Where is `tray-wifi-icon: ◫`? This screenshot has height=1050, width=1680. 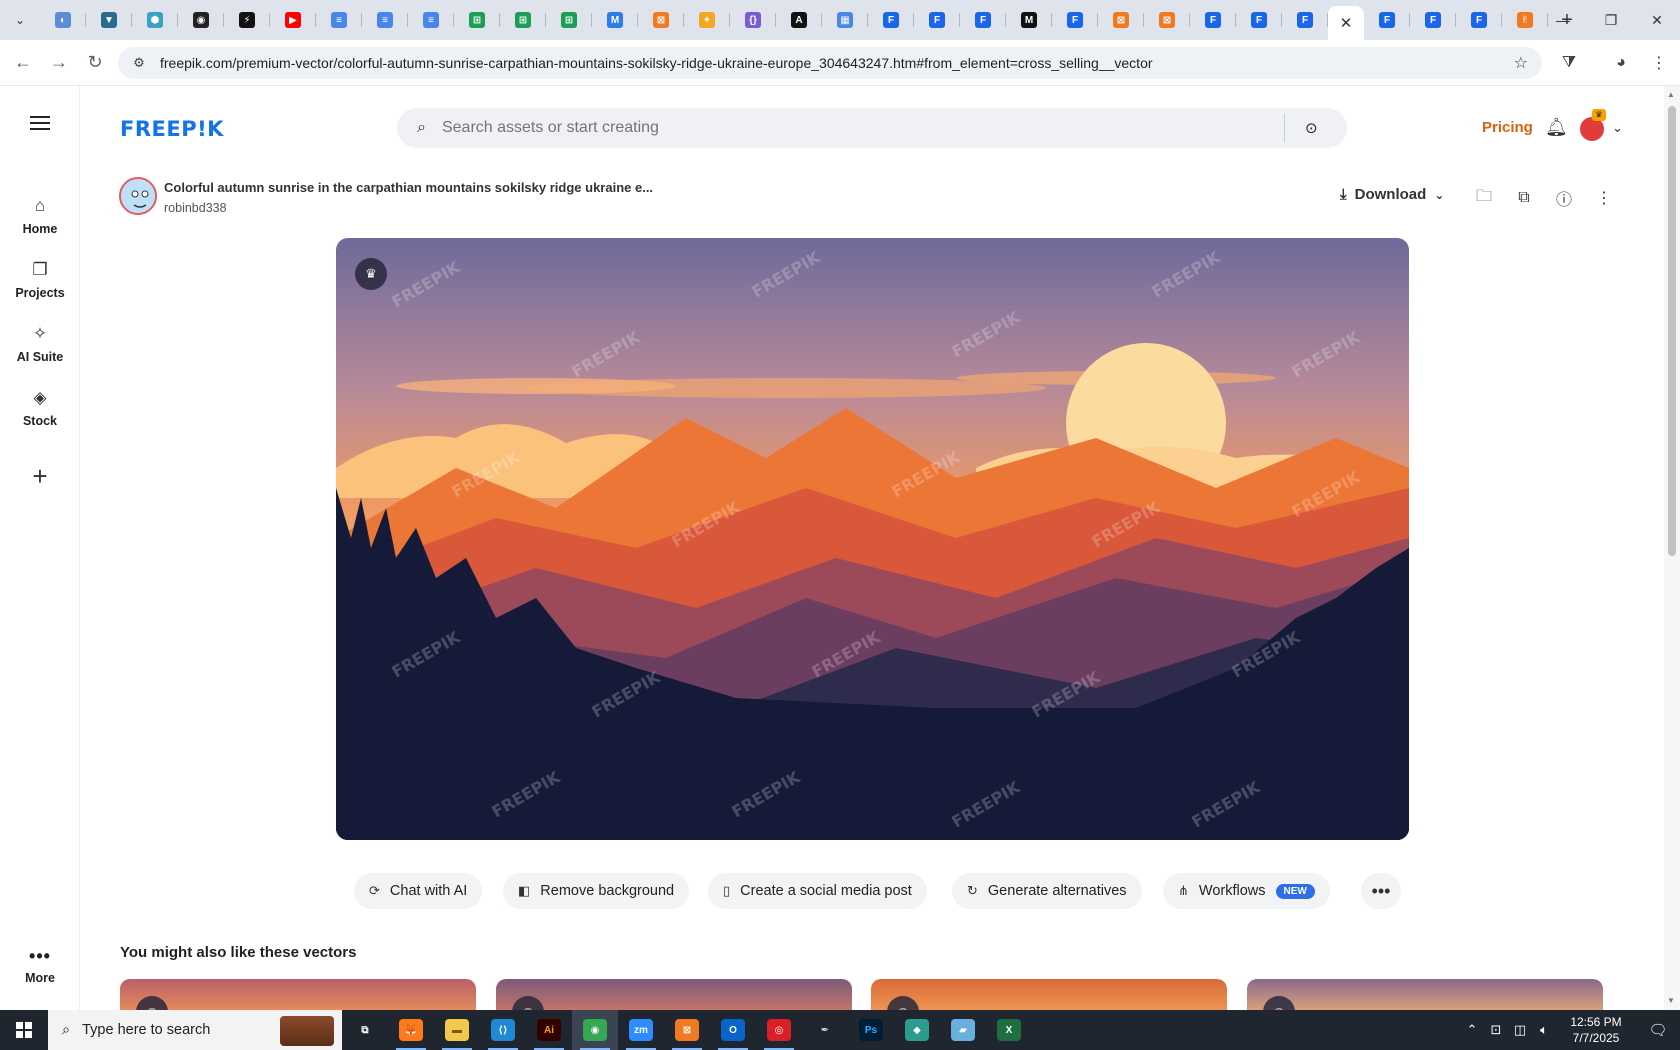
tray-wifi-icon: ◫ is located at coordinates (1520, 1030).